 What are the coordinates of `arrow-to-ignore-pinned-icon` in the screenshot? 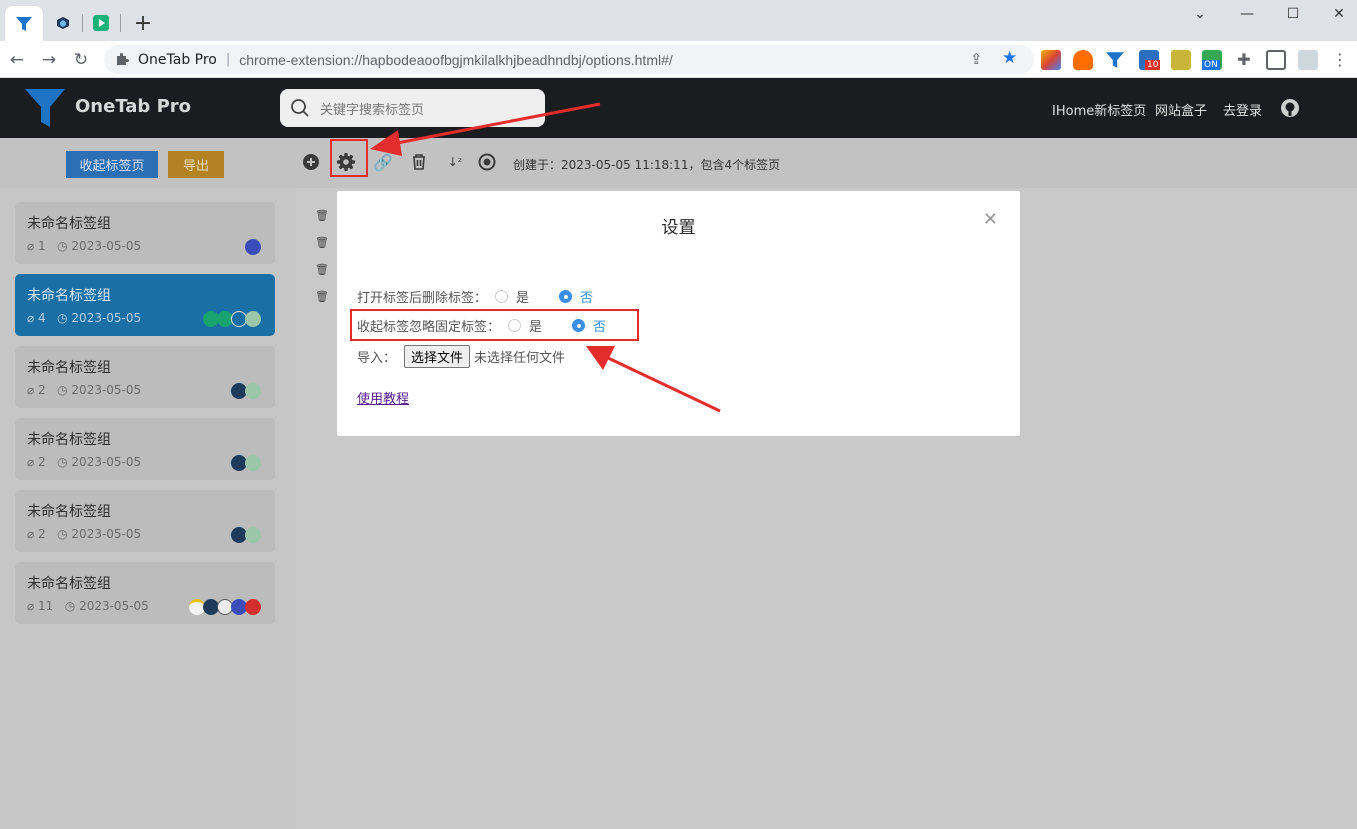 It's located at (653, 379).